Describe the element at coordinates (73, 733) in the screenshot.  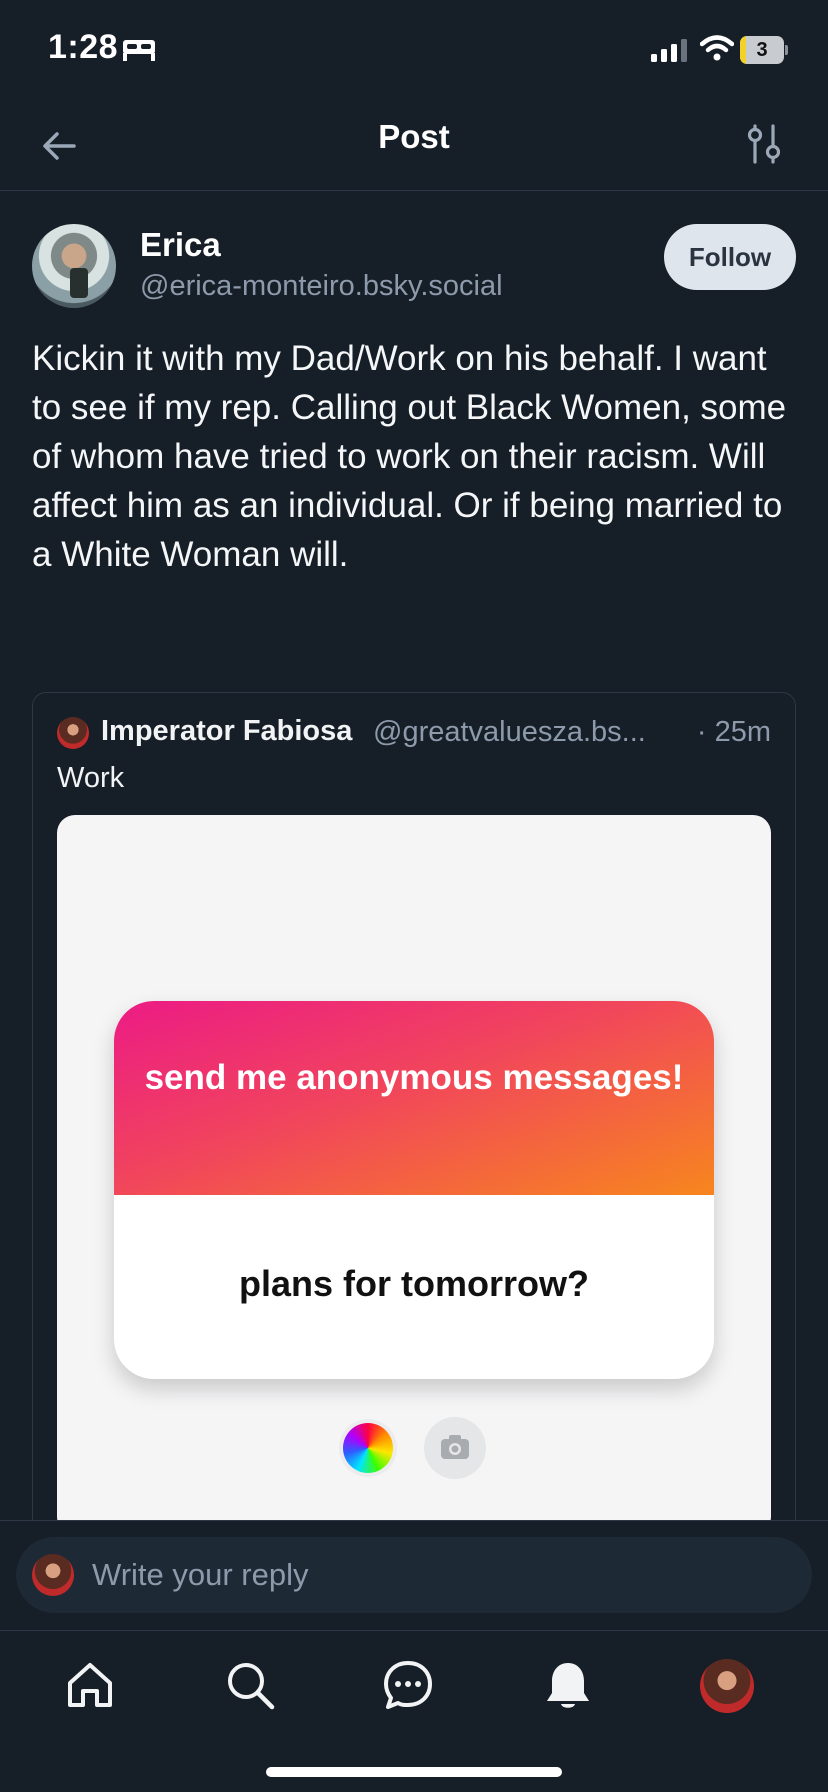
I see `quote-author-avatar` at that location.